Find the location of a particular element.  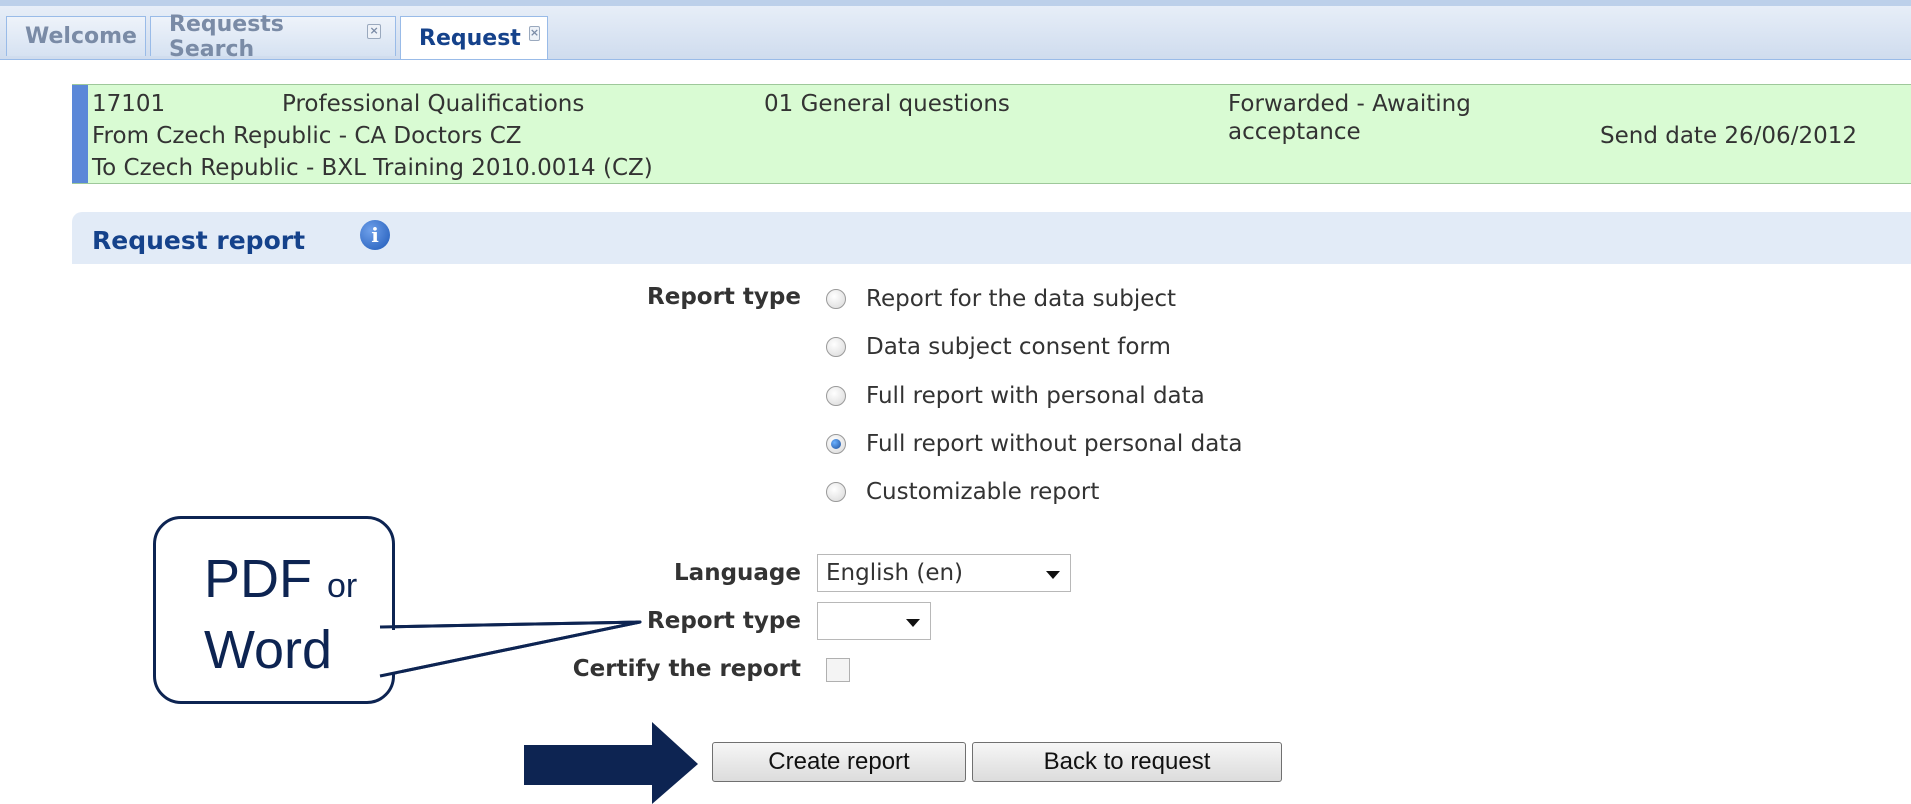

callout-pointer is located at coordinates (510, 649).